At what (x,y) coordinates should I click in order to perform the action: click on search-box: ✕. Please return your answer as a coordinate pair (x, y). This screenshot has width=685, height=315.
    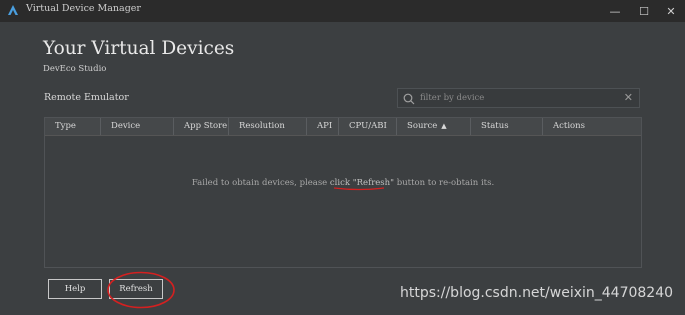
    Looking at the image, I should click on (518, 98).